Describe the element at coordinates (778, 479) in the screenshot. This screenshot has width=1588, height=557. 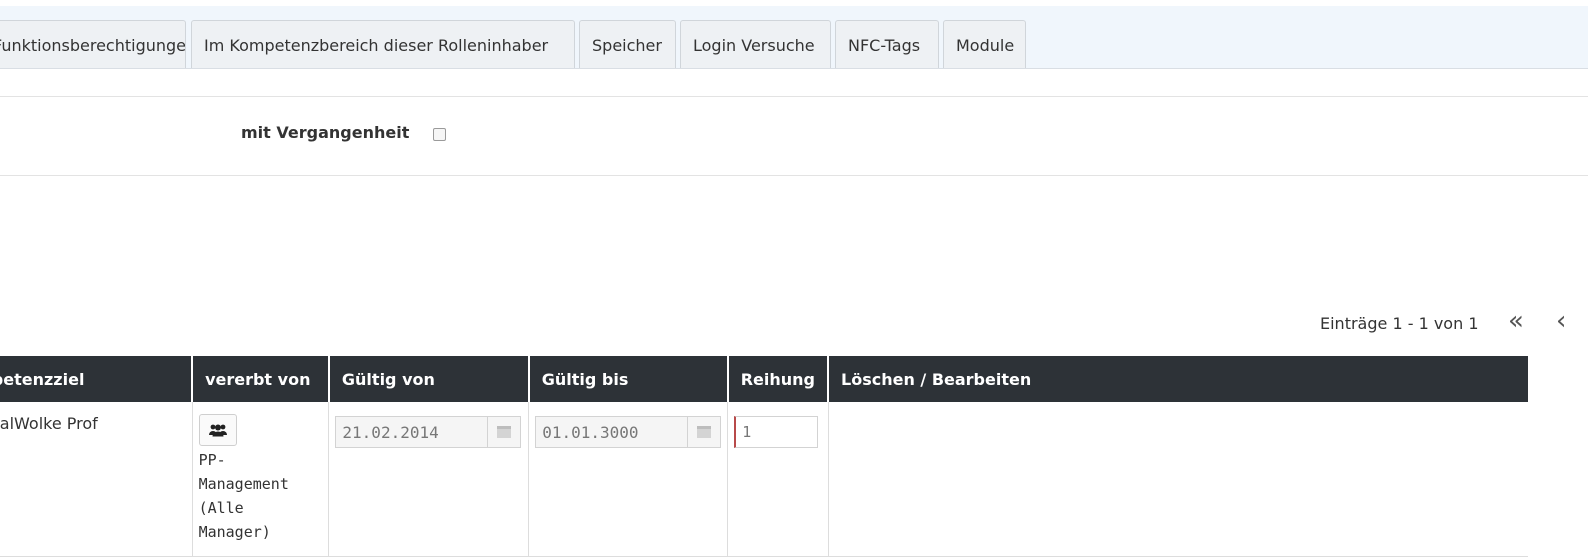
I see `cell-reihung` at that location.